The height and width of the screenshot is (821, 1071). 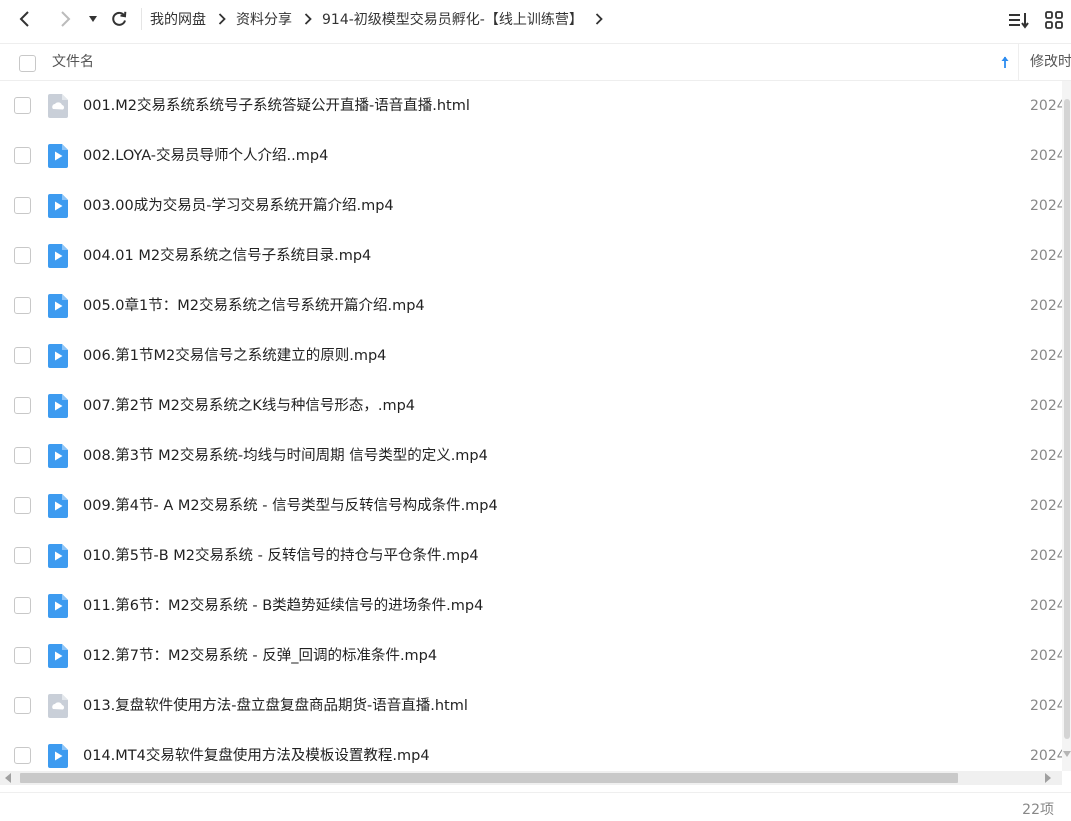 I want to click on file-row: 003.00成为交易员-学习交易系统开篇介绍.mp4 2024, so click(x=531, y=206).